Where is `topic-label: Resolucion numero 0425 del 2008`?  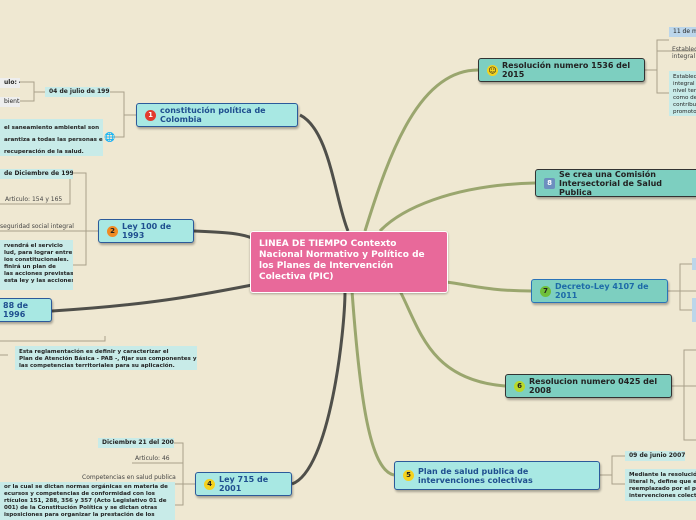
topic-label: Resolucion numero 0425 del 2008 is located at coordinates (593, 386).